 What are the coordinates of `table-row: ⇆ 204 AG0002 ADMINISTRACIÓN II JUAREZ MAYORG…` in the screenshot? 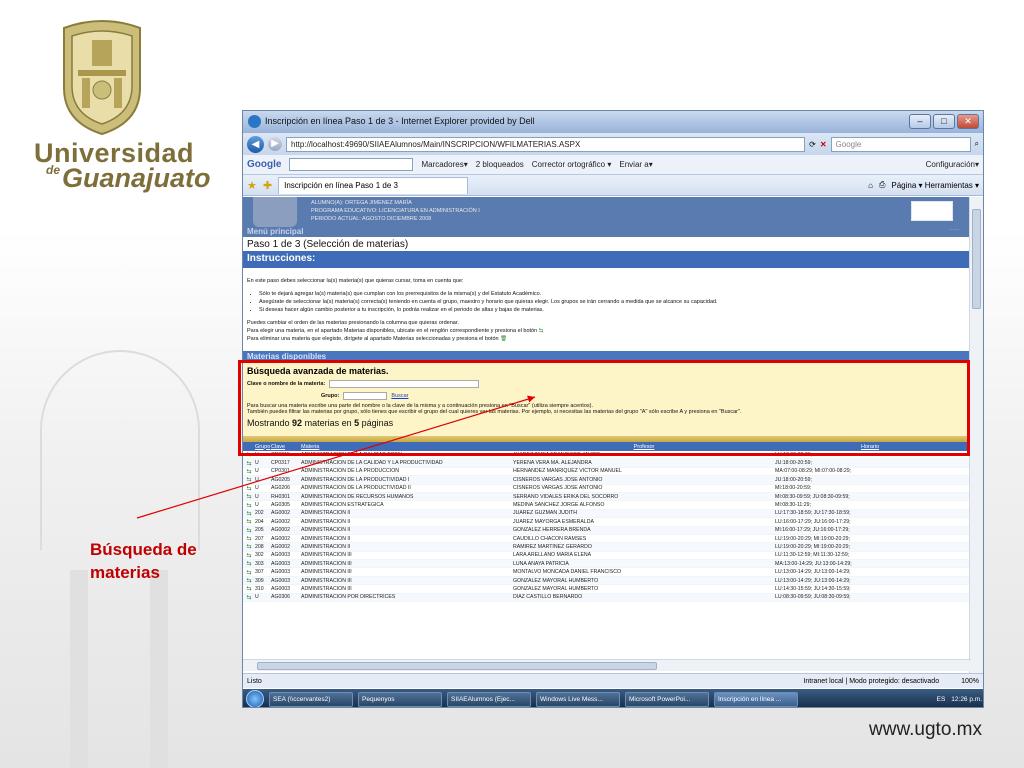 It's located at (607, 522).